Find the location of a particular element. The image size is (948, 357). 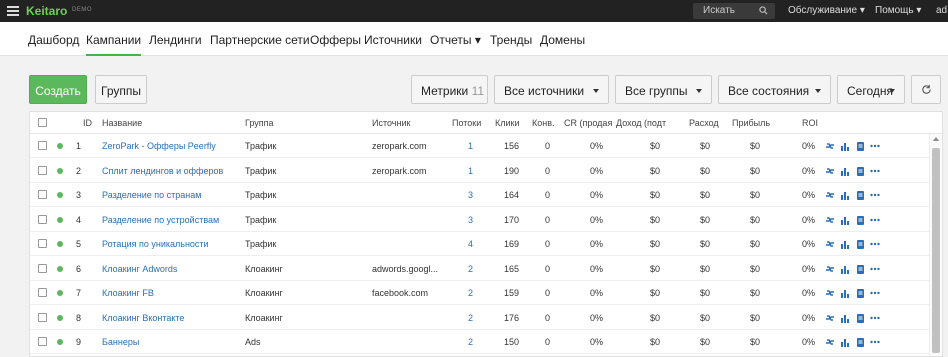

col-cr: CR (продая is located at coordinates (588, 123).